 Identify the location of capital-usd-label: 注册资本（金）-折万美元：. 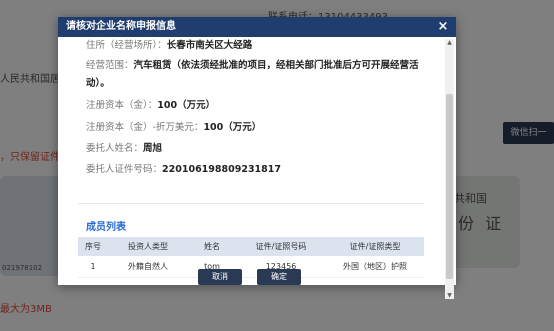
(145, 127).